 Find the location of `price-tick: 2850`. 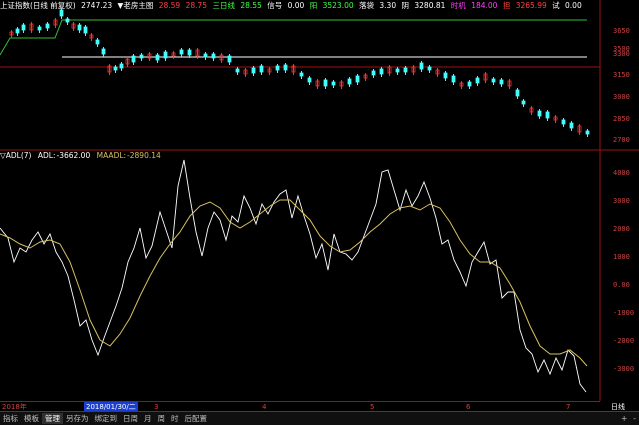

price-tick: 2850 is located at coordinates (621, 119).